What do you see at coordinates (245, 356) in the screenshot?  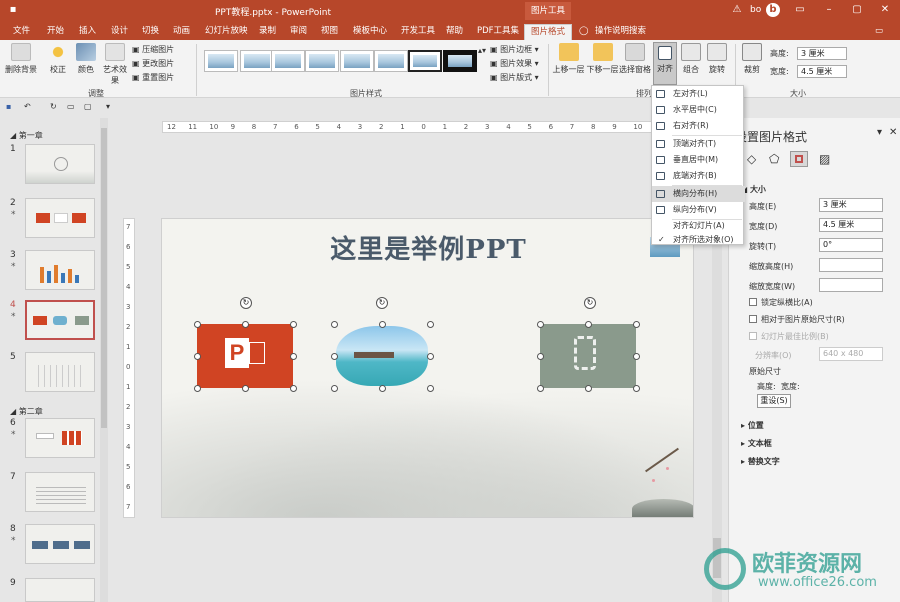 I see `powerpoint-logo-picture: P` at bounding box center [245, 356].